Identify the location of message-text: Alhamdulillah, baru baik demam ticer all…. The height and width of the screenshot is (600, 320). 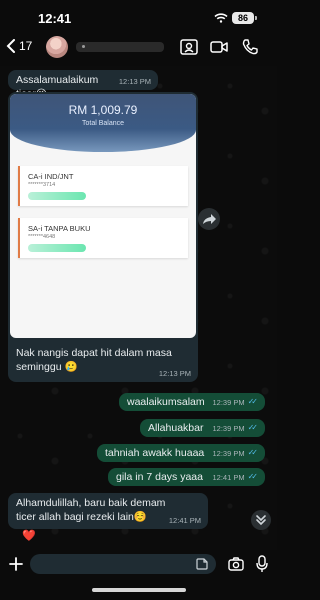
(91, 510).